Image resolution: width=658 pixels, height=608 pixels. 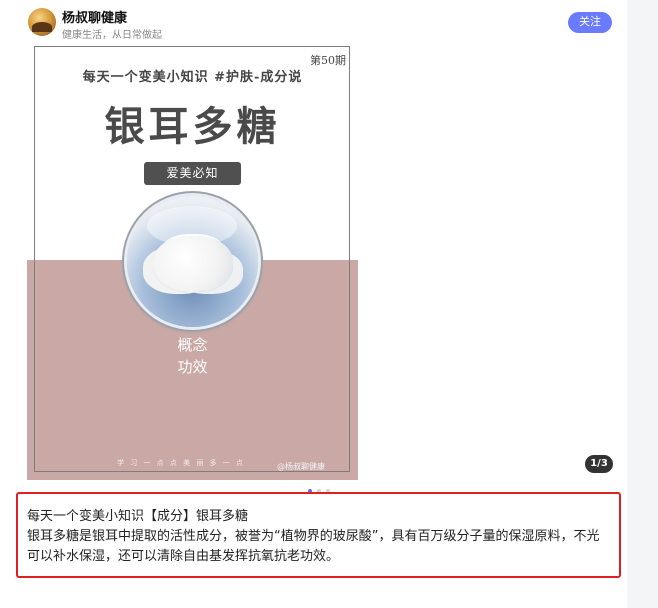 What do you see at coordinates (94, 16) in the screenshot?
I see `author-name: 杨叔聊健康` at bounding box center [94, 16].